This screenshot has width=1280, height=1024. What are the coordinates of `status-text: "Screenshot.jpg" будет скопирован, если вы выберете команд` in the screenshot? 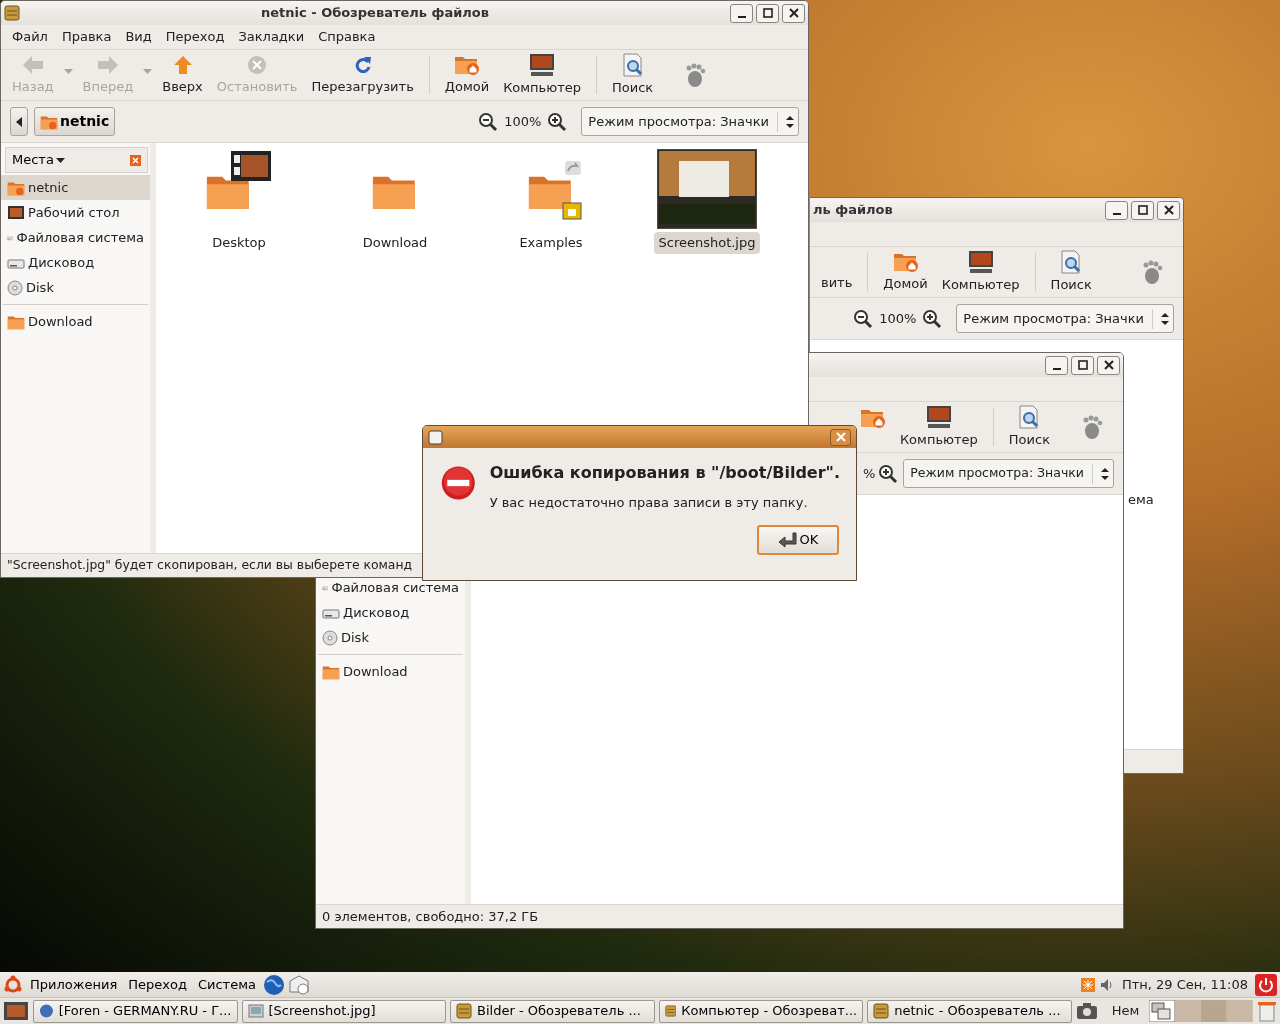 It's located at (210, 565).